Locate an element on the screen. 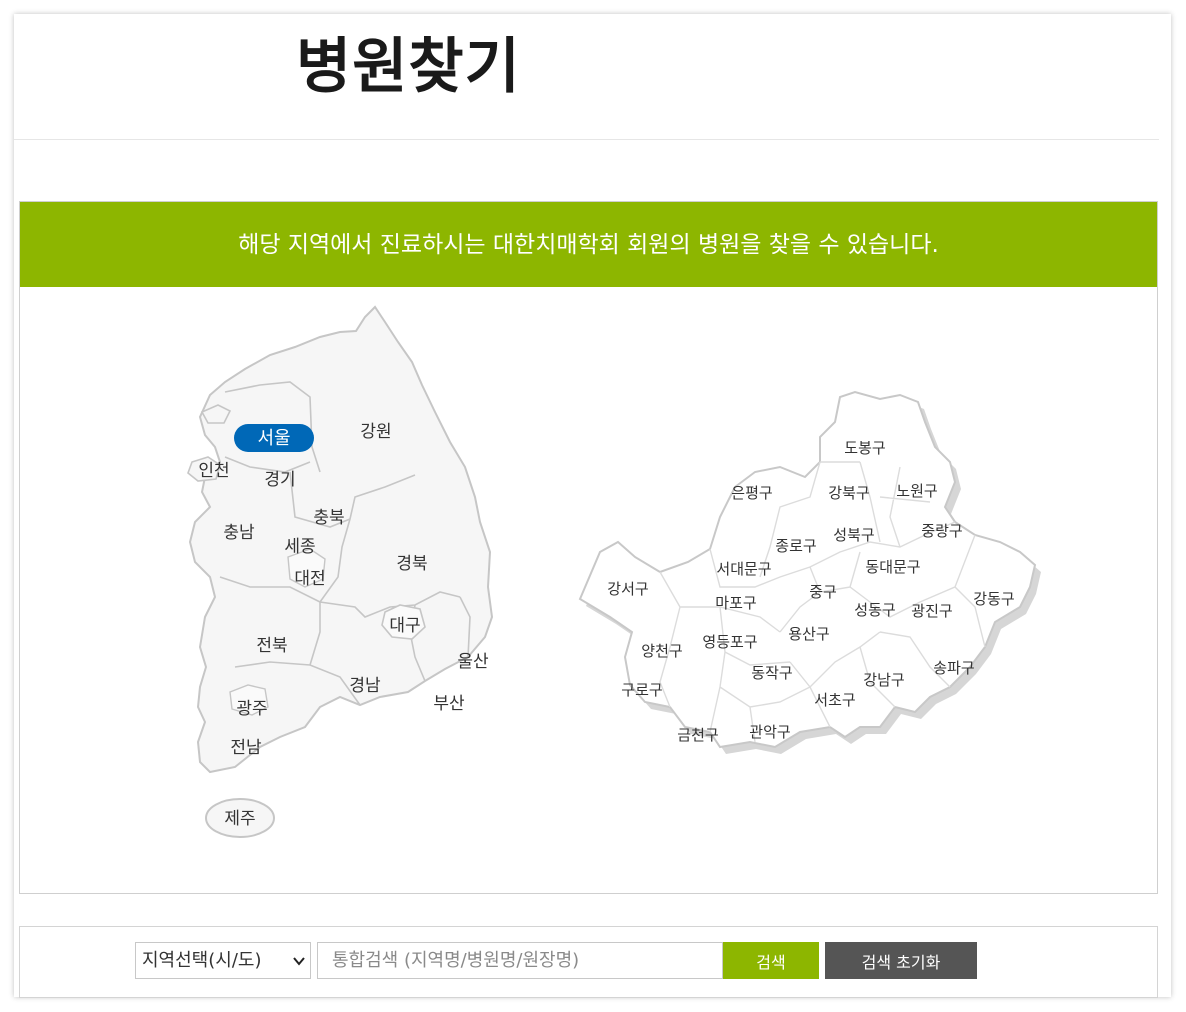 The height and width of the screenshot is (1012, 1186). info-banner: 해당 지역에서 진료하시는 대한치매학회 회원의 병원을 찾을 수 있습니다. is located at coordinates (588, 244).